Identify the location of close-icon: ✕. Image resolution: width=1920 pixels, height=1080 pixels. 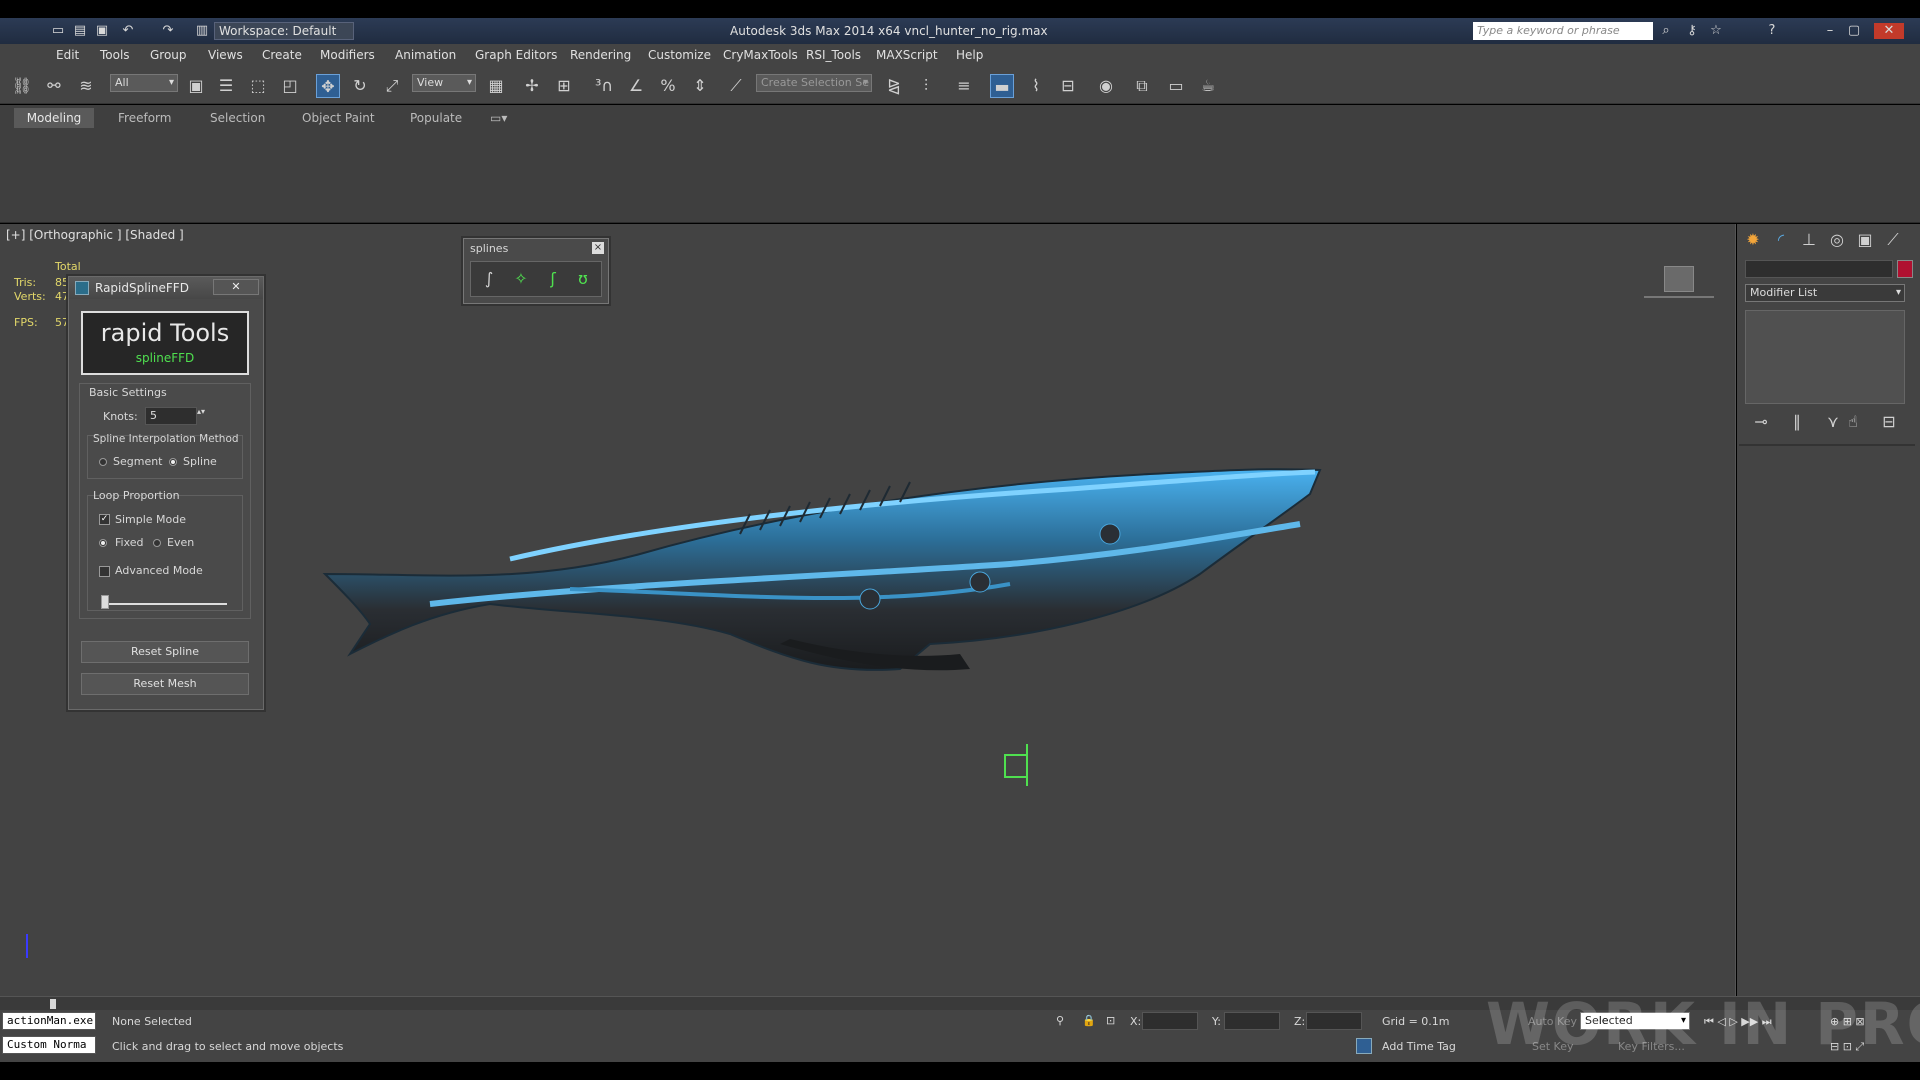
(1889, 31).